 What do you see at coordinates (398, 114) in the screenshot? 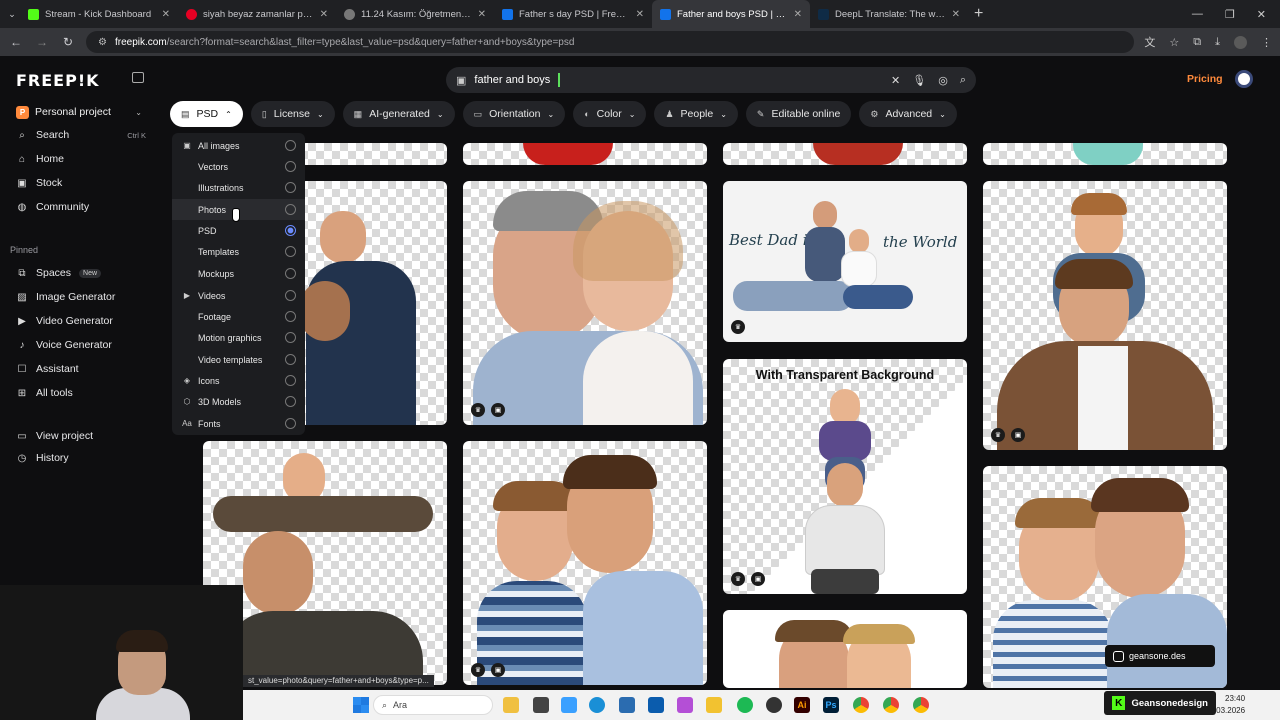
I see `ai-filter-chip: ▦ AI-generated ⌄` at bounding box center [398, 114].